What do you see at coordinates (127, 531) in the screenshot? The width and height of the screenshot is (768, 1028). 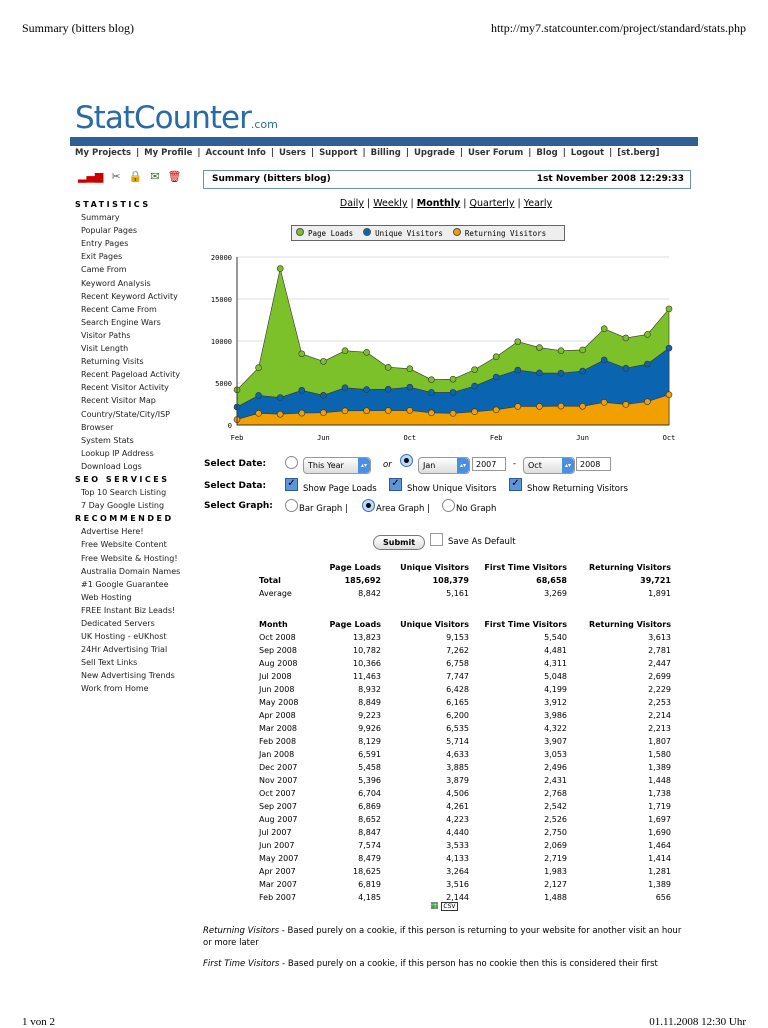 I see `sidebar-item: Advertise Here!` at bounding box center [127, 531].